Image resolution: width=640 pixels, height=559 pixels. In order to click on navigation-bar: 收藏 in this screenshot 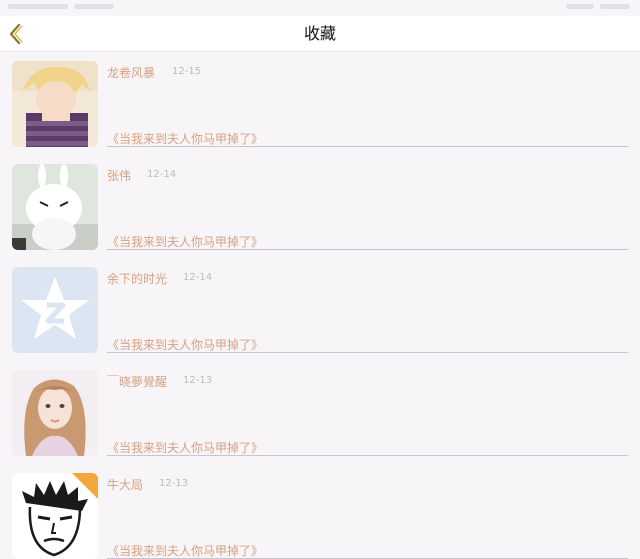, I will do `click(320, 34)`.